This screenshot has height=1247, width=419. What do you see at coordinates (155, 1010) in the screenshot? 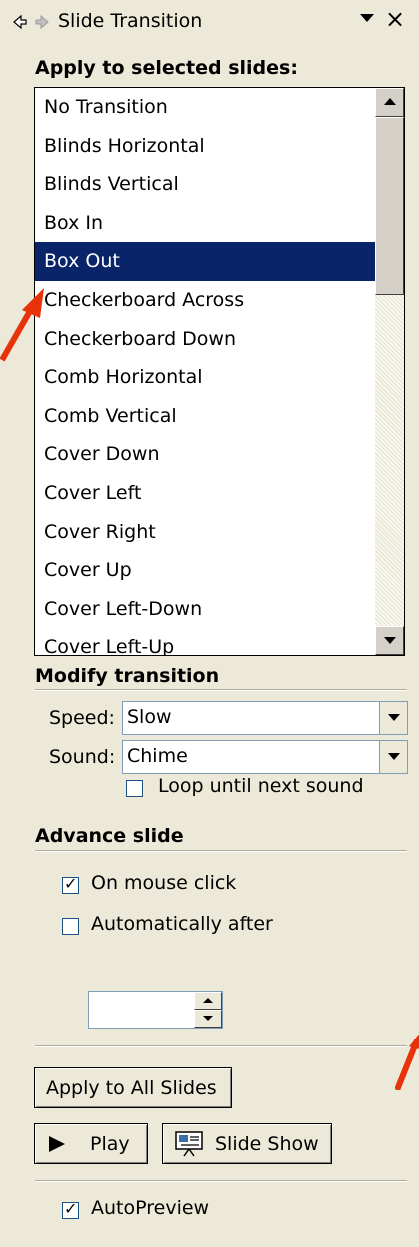
I see `auto-time-spinner` at bounding box center [155, 1010].